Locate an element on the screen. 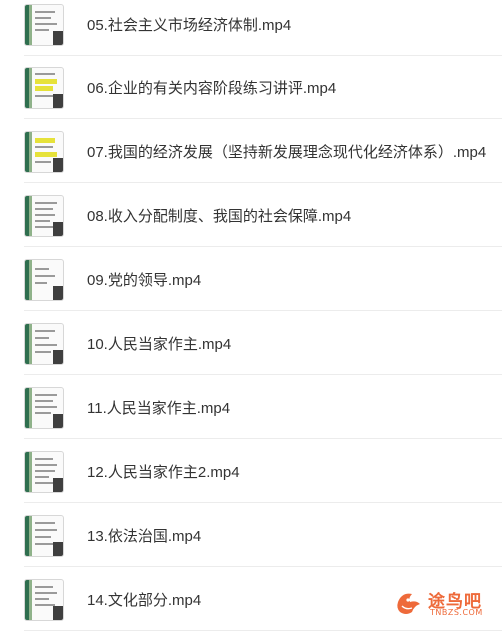 This screenshot has height=631, width=502. file-name: 10.人民当家作主.mp4 is located at coordinates (159, 344).